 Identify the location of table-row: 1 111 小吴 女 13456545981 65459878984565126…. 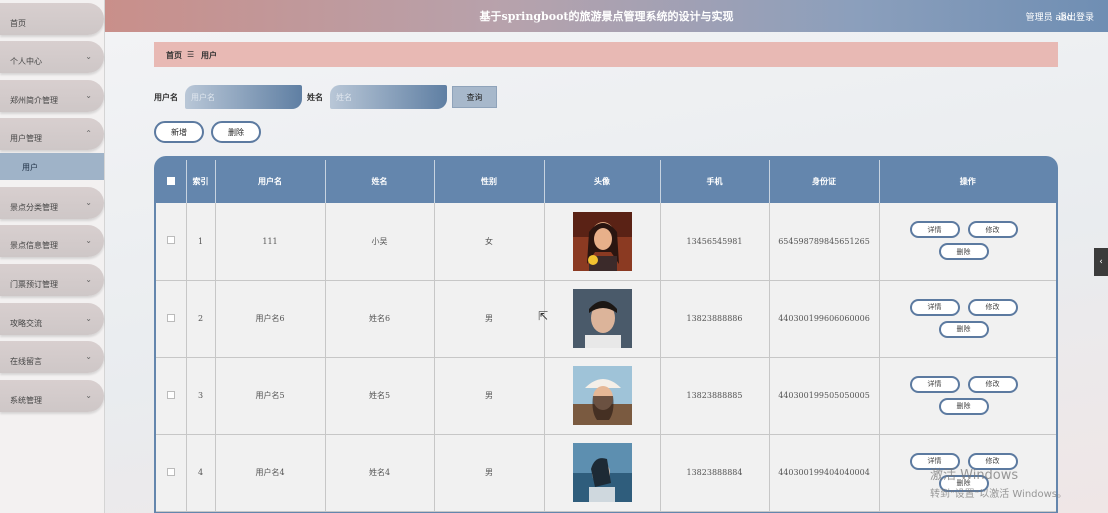
(606, 242).